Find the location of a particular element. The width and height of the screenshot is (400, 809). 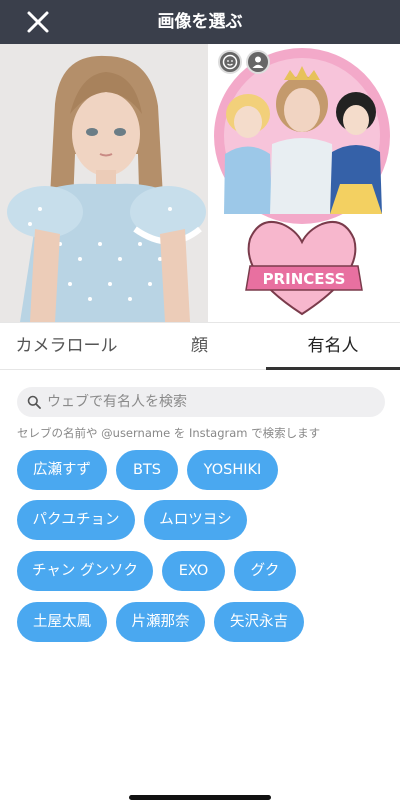

celebrity-chip: EXO is located at coordinates (193, 571).